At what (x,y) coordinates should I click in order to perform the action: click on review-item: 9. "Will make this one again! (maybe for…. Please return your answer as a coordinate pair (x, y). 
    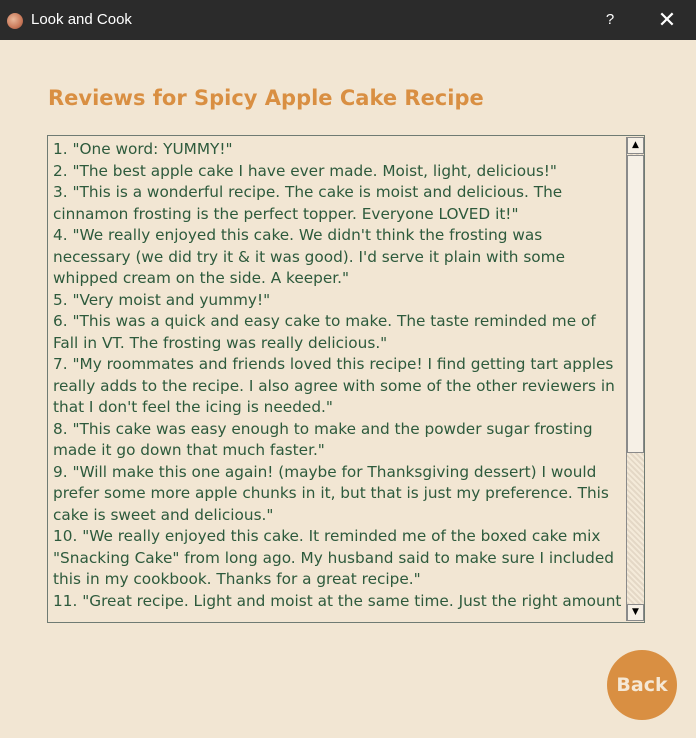
    Looking at the image, I should click on (331, 493).